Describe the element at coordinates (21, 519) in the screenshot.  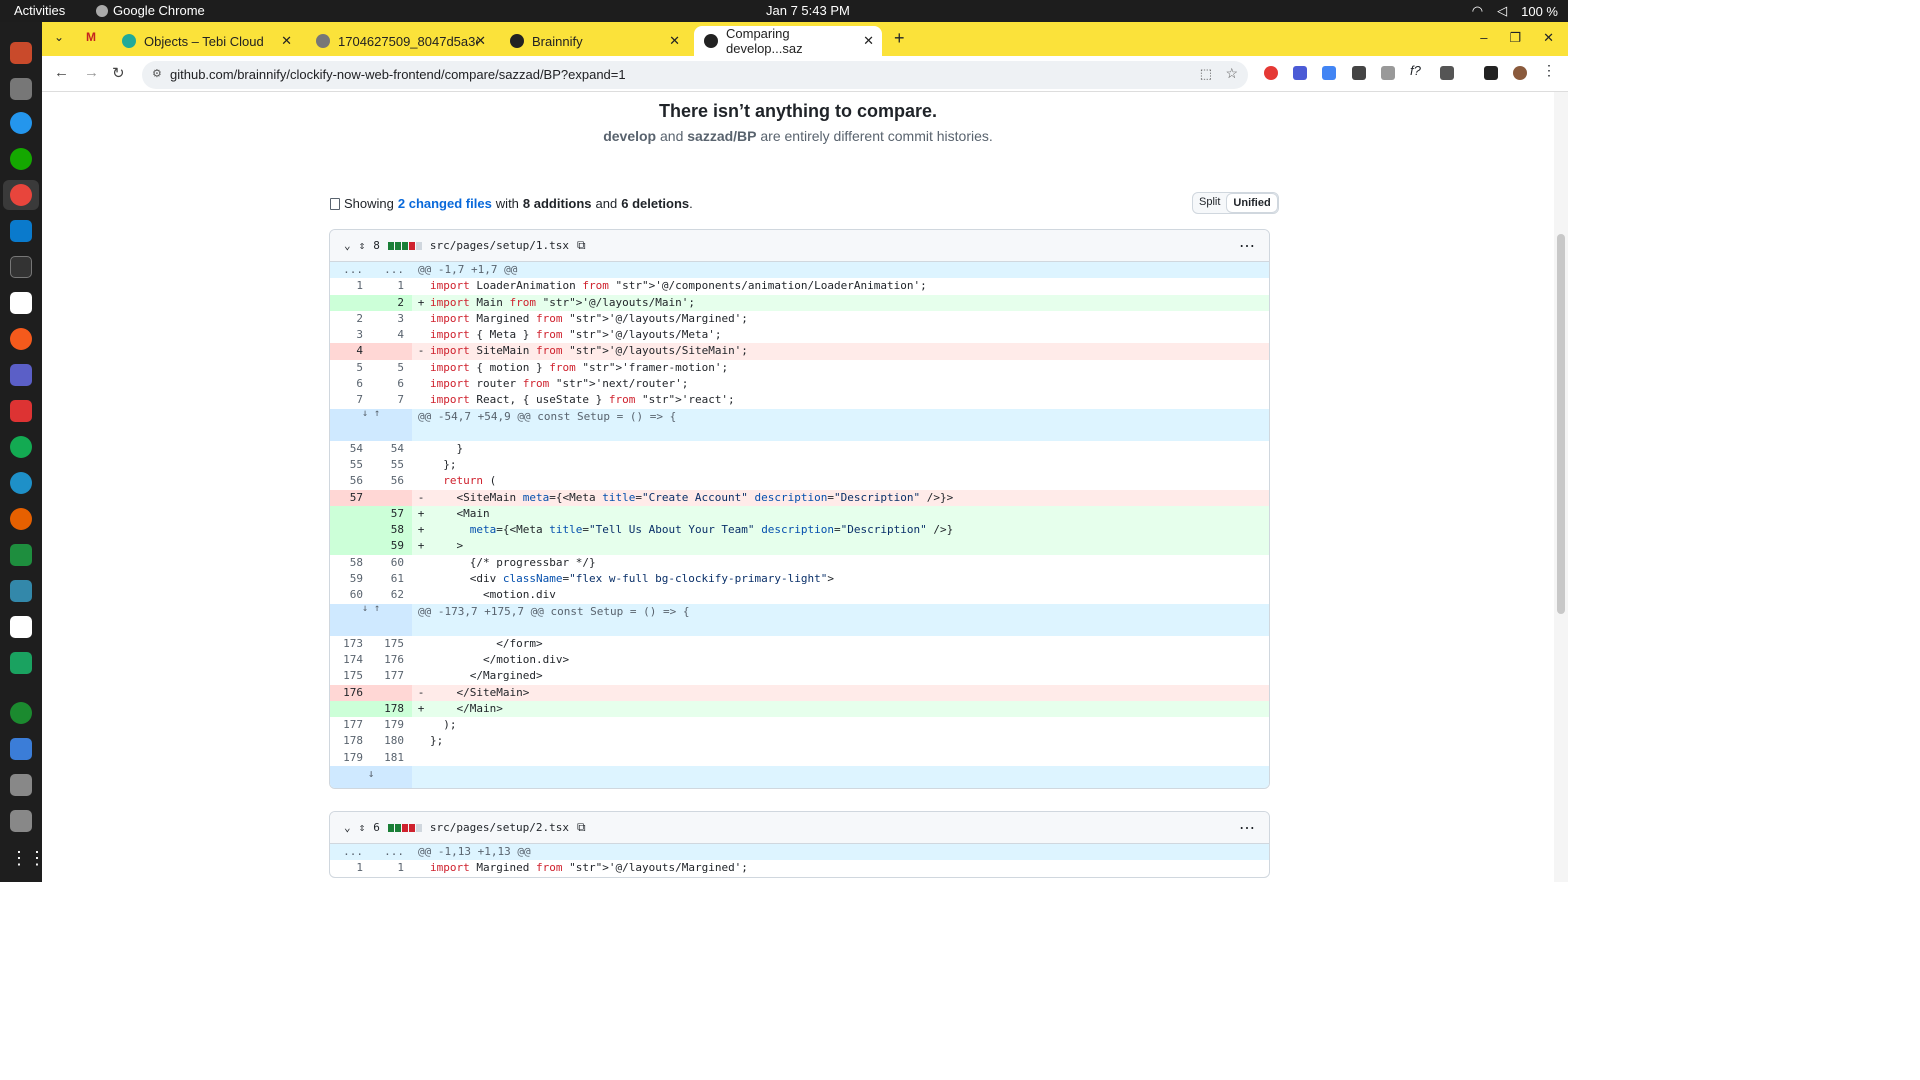
I see `firefox-icon` at that location.